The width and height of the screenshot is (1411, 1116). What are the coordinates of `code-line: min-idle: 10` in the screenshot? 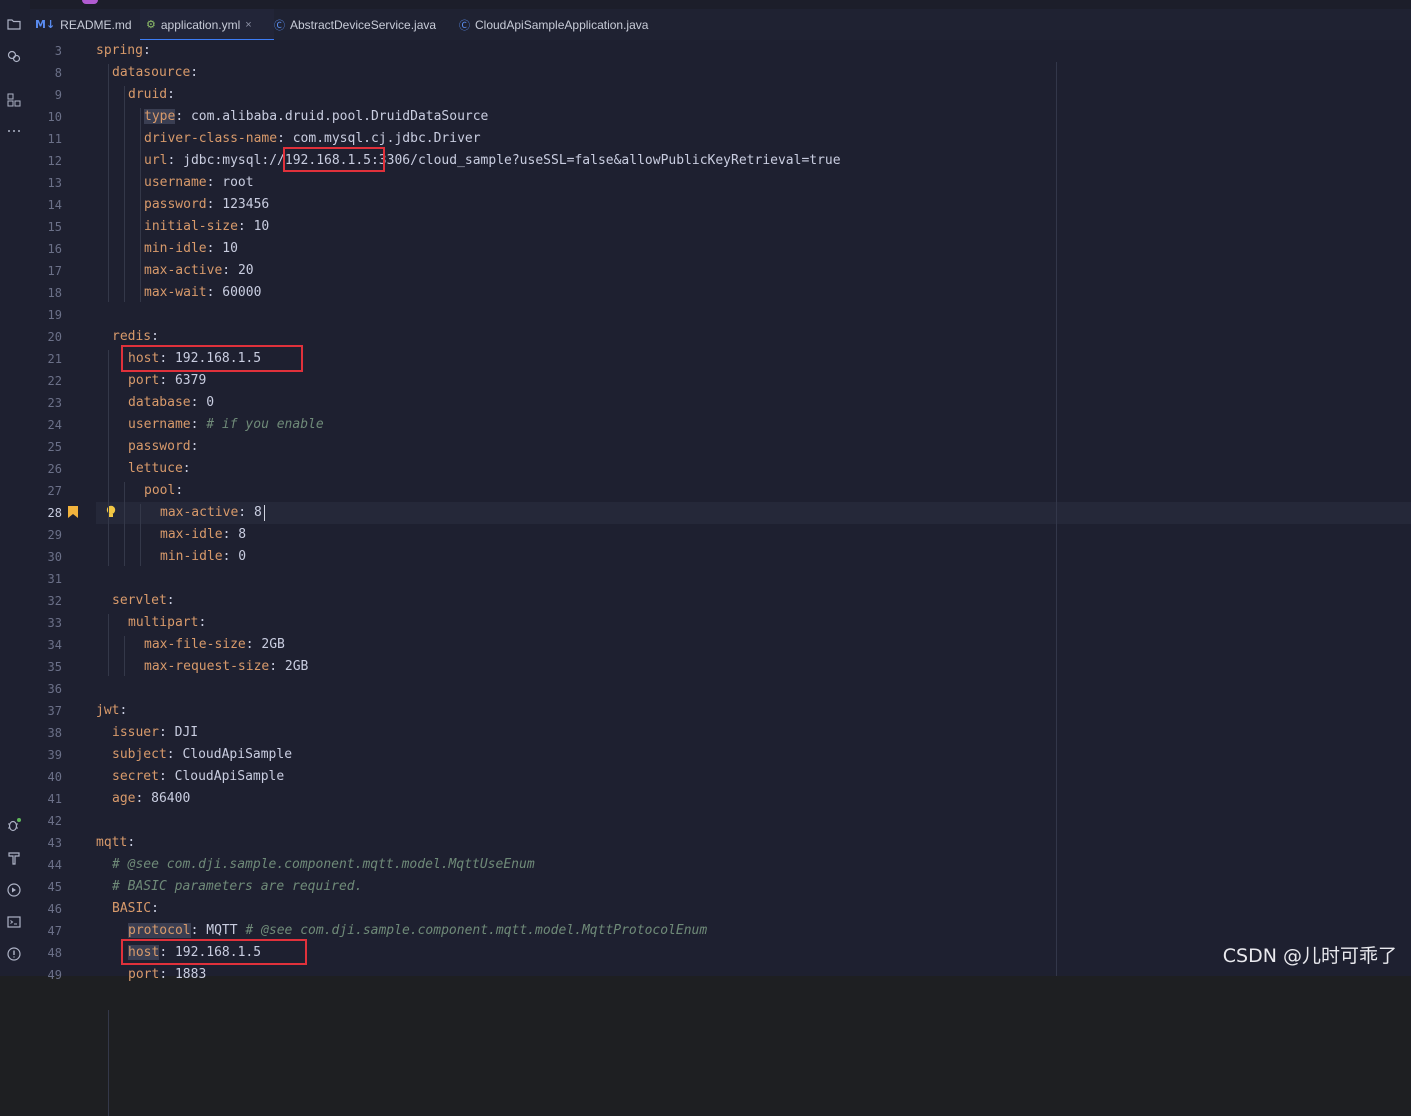 It's located at (195, 249).